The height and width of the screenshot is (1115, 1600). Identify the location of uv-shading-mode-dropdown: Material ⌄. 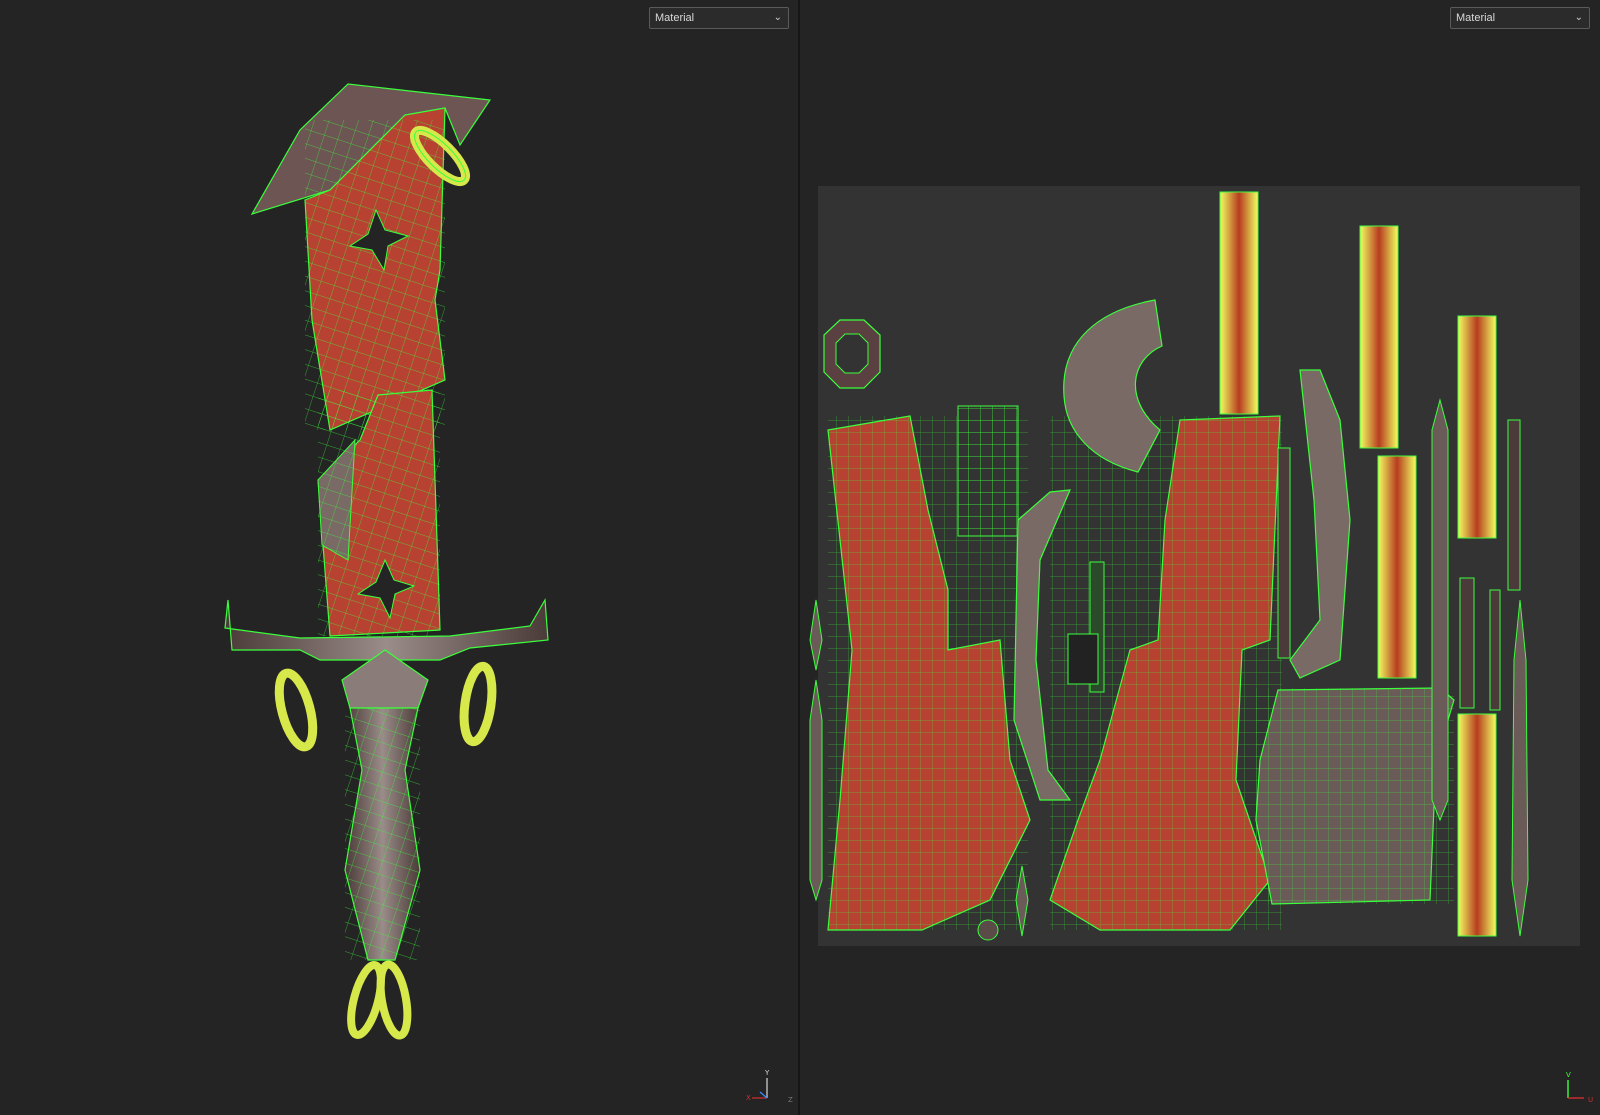
(1520, 18).